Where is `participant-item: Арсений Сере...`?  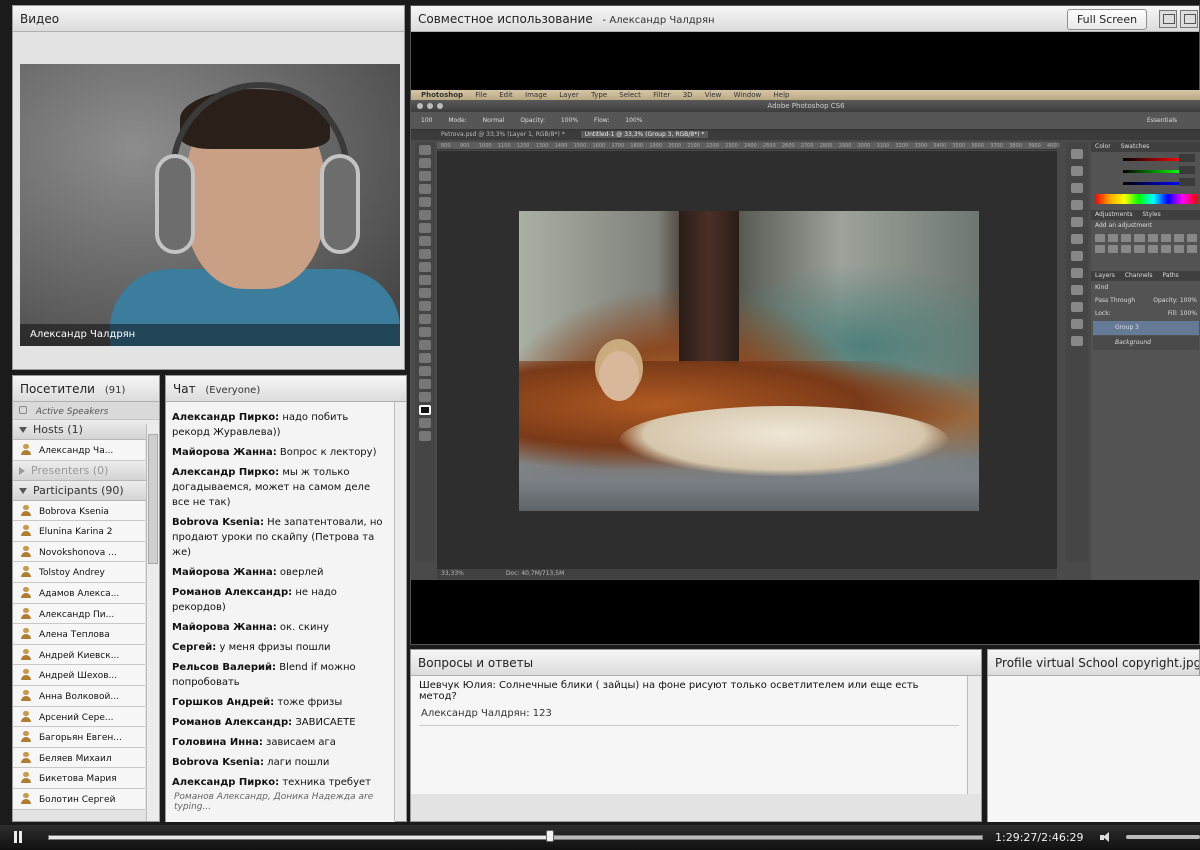
participant-item: Арсений Сере... is located at coordinates (79, 717).